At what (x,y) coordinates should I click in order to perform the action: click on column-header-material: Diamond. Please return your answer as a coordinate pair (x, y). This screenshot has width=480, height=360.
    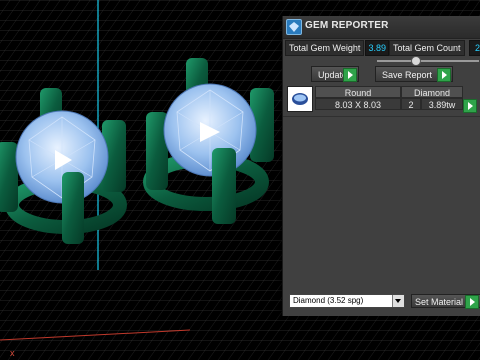
    Looking at the image, I should click on (432, 92).